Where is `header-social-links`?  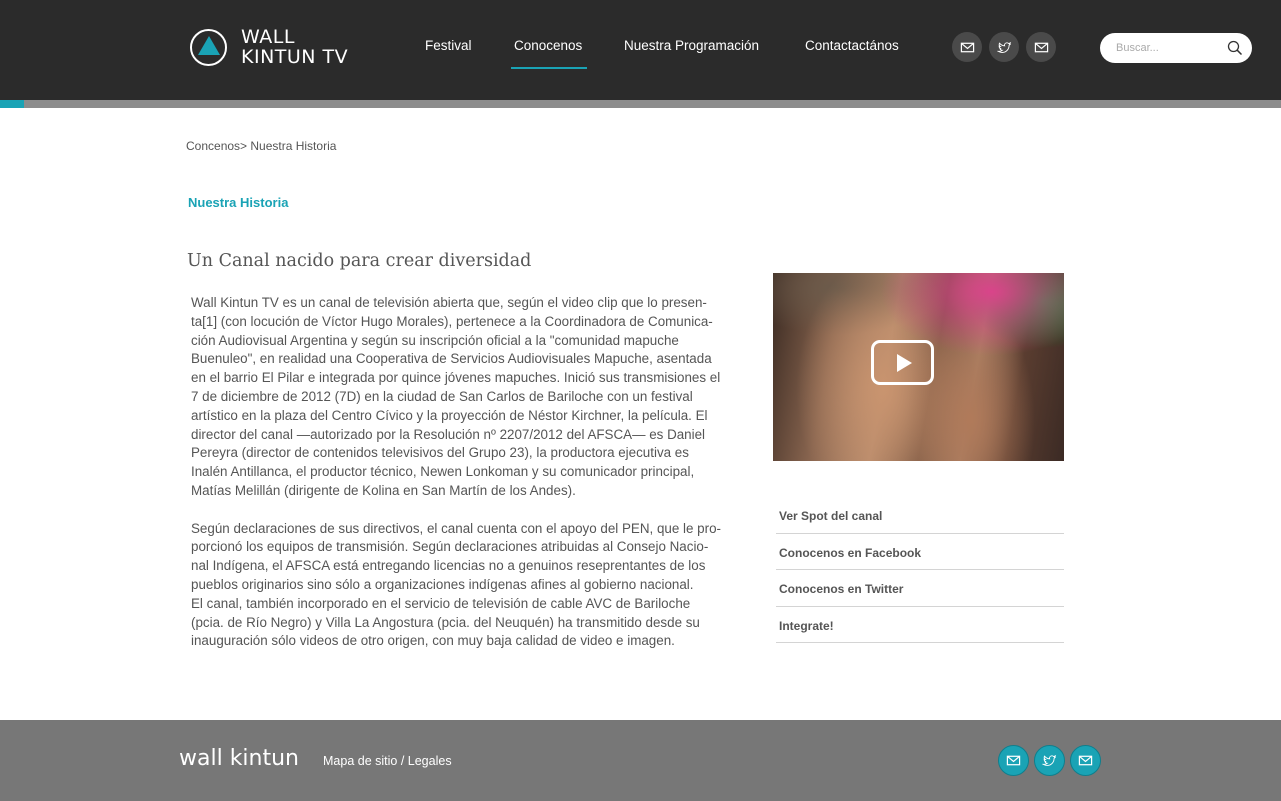 header-social-links is located at coordinates (1004, 47).